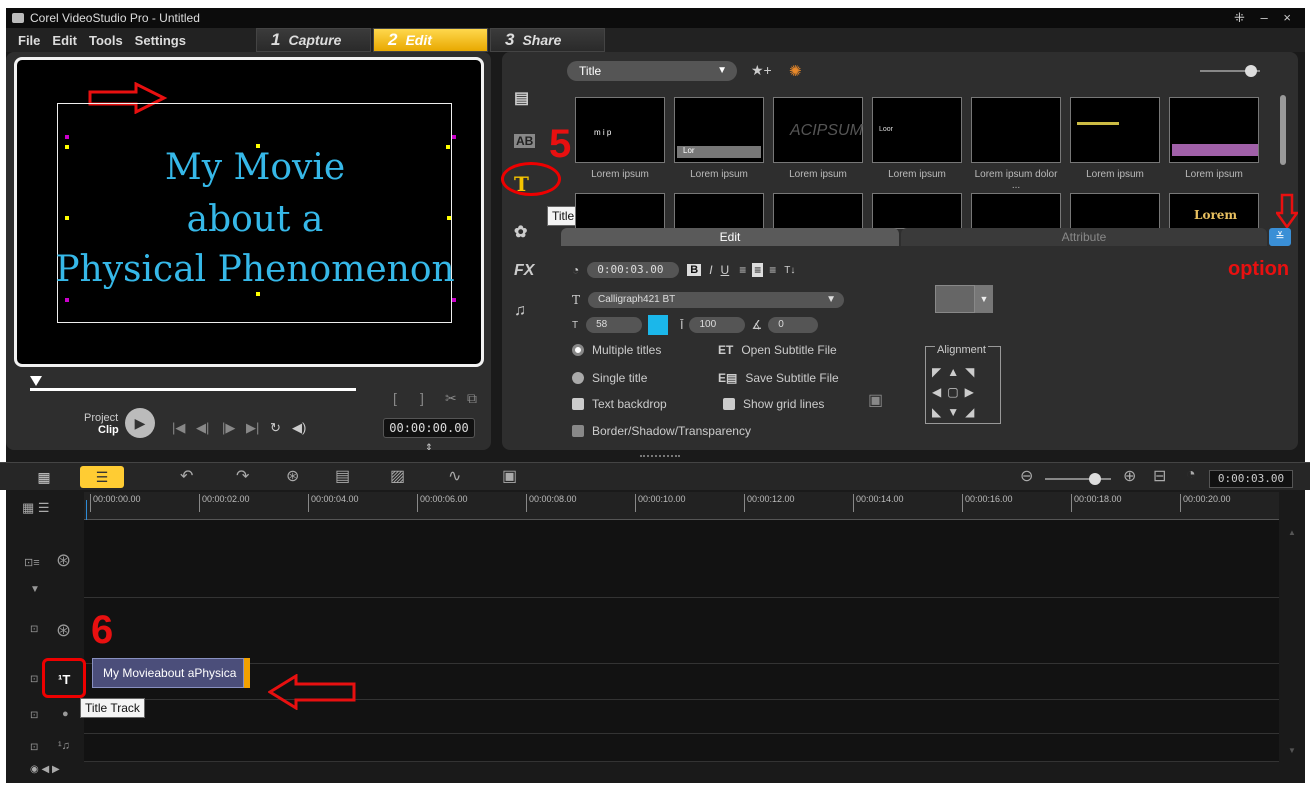 The height and width of the screenshot is (785, 1310). What do you see at coordinates (963, 392) in the screenshot?
I see `alignment-grid: ◤▲◥ ◀▢▶ ◣▼◢` at bounding box center [963, 392].